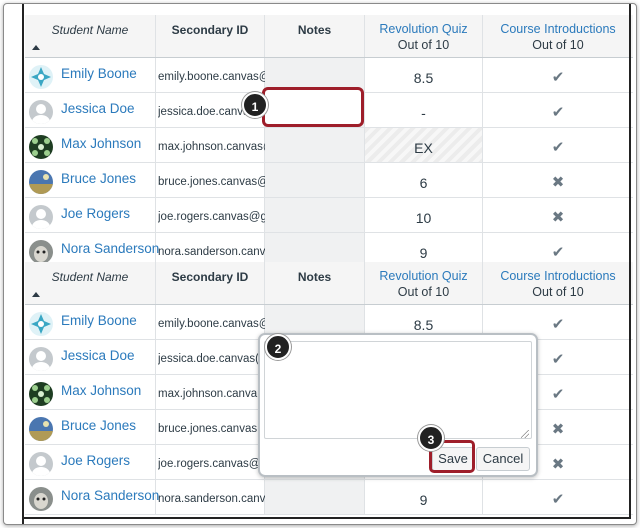  I want to click on notes-cell-highlight, so click(313, 107).